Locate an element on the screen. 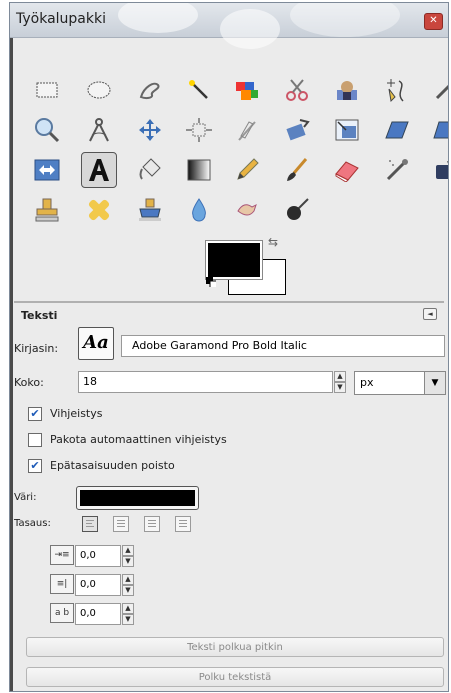 The width and height of the screenshot is (451, 693). color-area: ⇆ is located at coordinates (247, 265).